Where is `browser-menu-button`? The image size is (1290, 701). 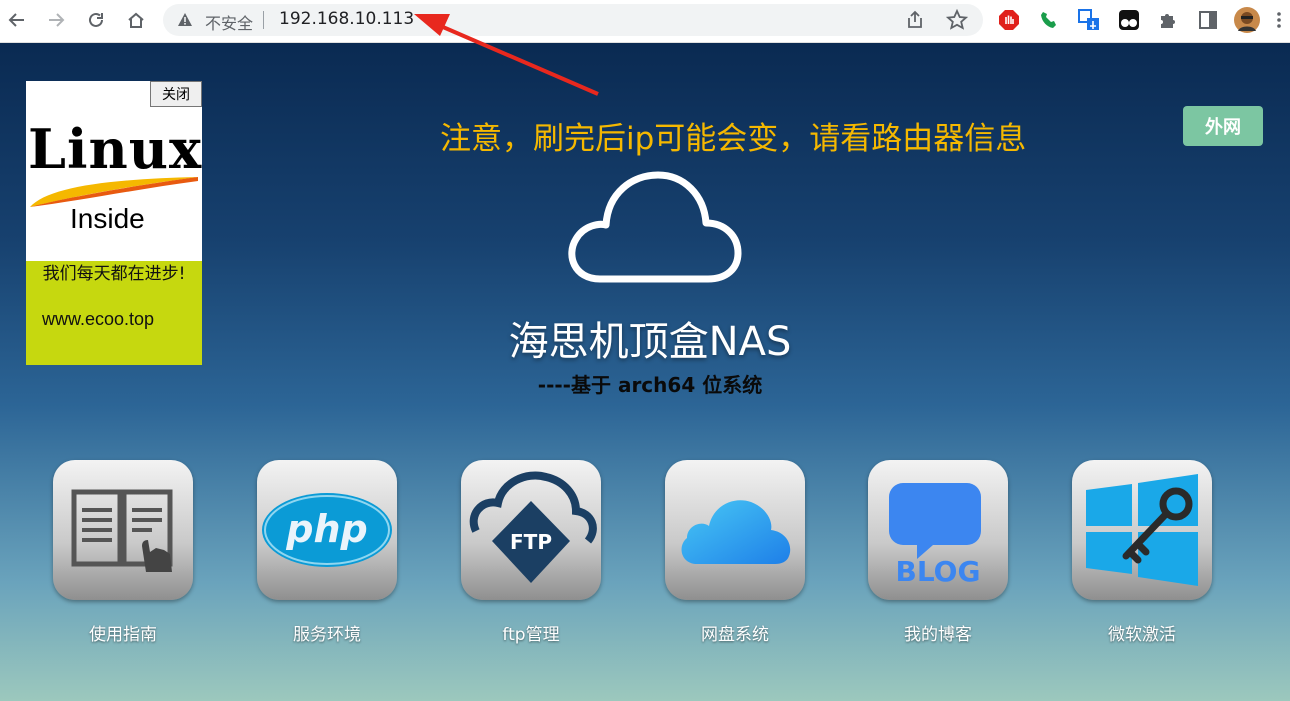 browser-menu-button is located at coordinates (1279, 20).